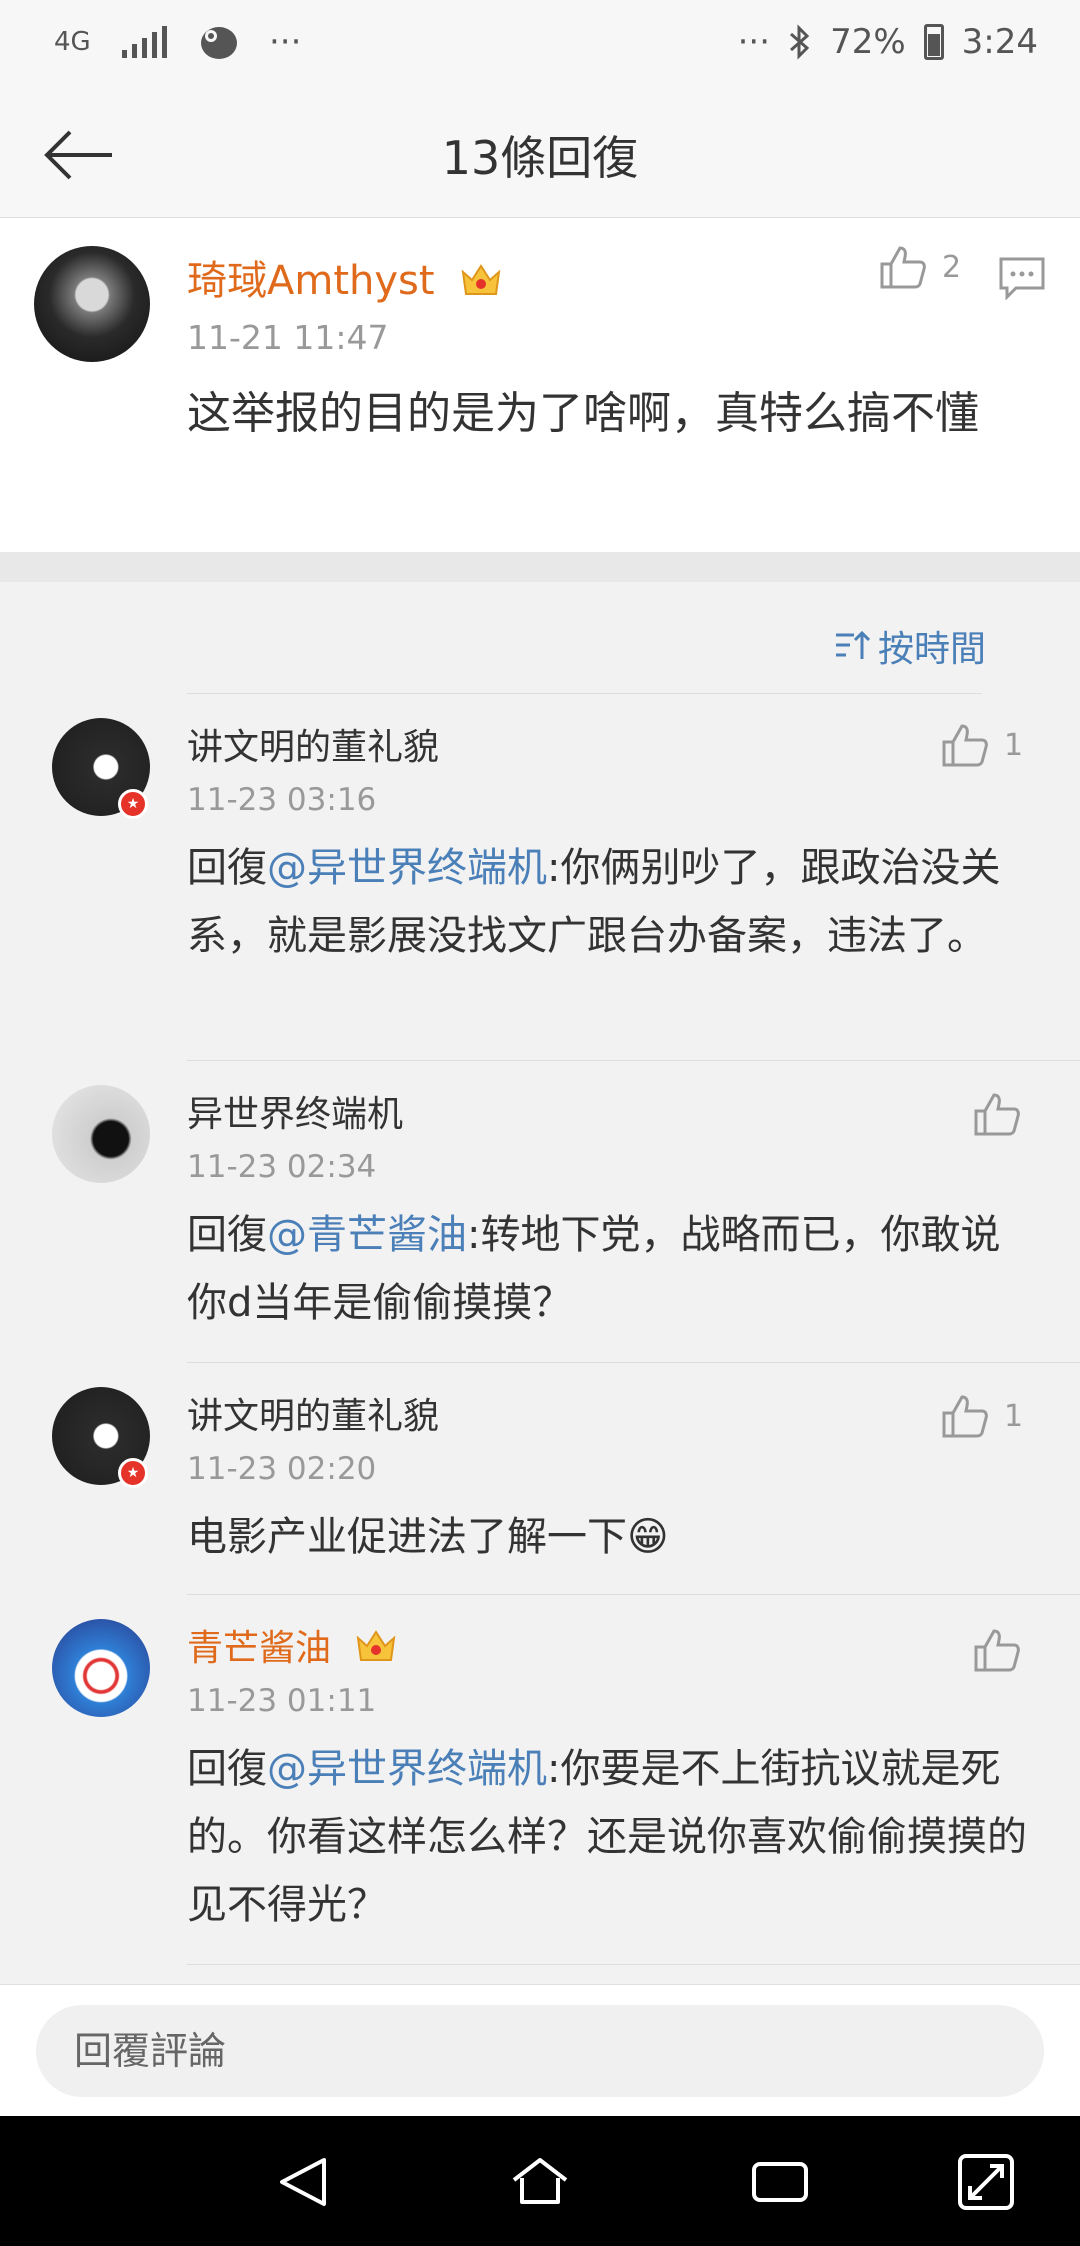  Describe the element at coordinates (259, 1648) in the screenshot. I see `reply-author-name: 青芒酱油` at that location.